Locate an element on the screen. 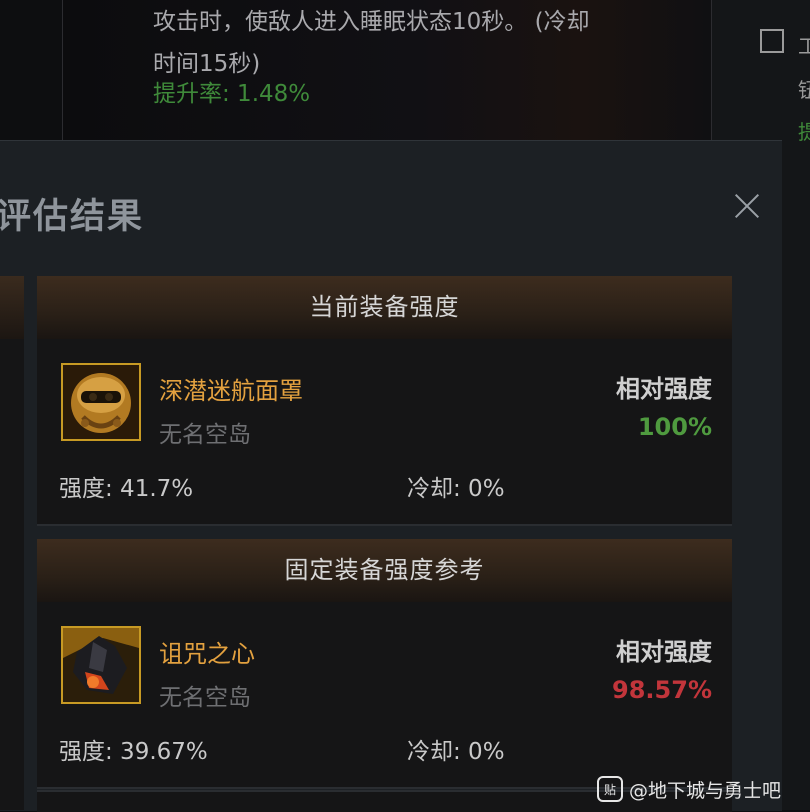  strength-stat: 强度: 41.7% is located at coordinates (126, 489).